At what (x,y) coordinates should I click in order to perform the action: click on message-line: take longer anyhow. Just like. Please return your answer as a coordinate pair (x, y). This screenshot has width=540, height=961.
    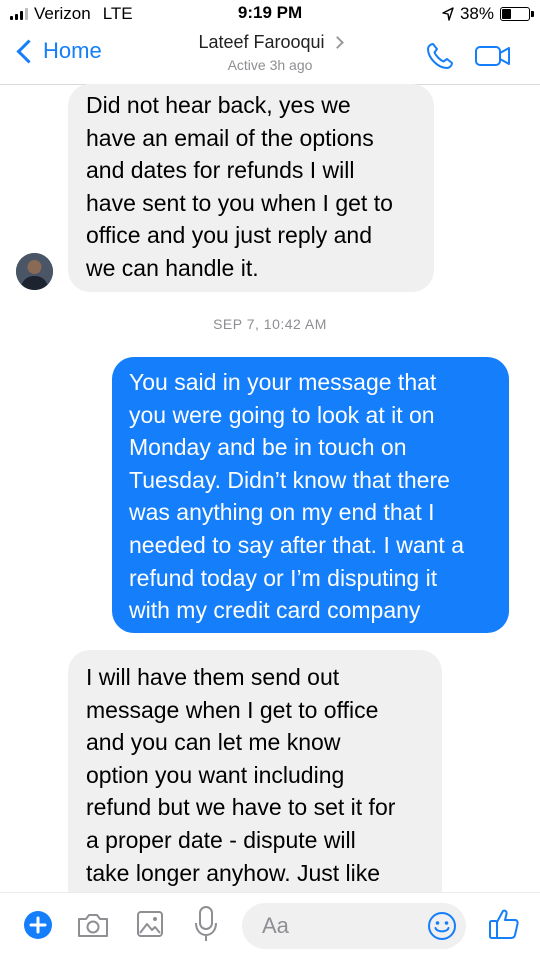
    Looking at the image, I should click on (233, 872).